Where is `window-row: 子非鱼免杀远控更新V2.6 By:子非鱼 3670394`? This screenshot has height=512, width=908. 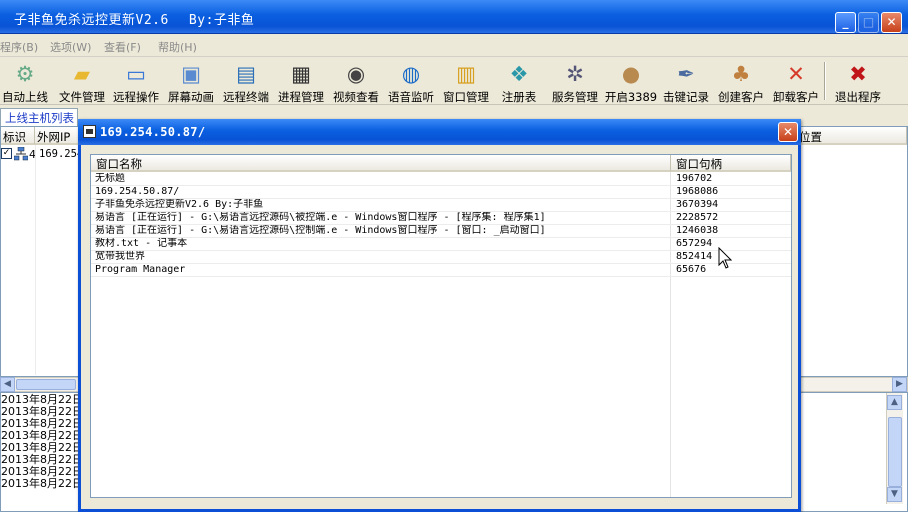 window-row: 子非鱼免杀远控更新V2.6 By:子非鱼 3670394 is located at coordinates (441, 205).